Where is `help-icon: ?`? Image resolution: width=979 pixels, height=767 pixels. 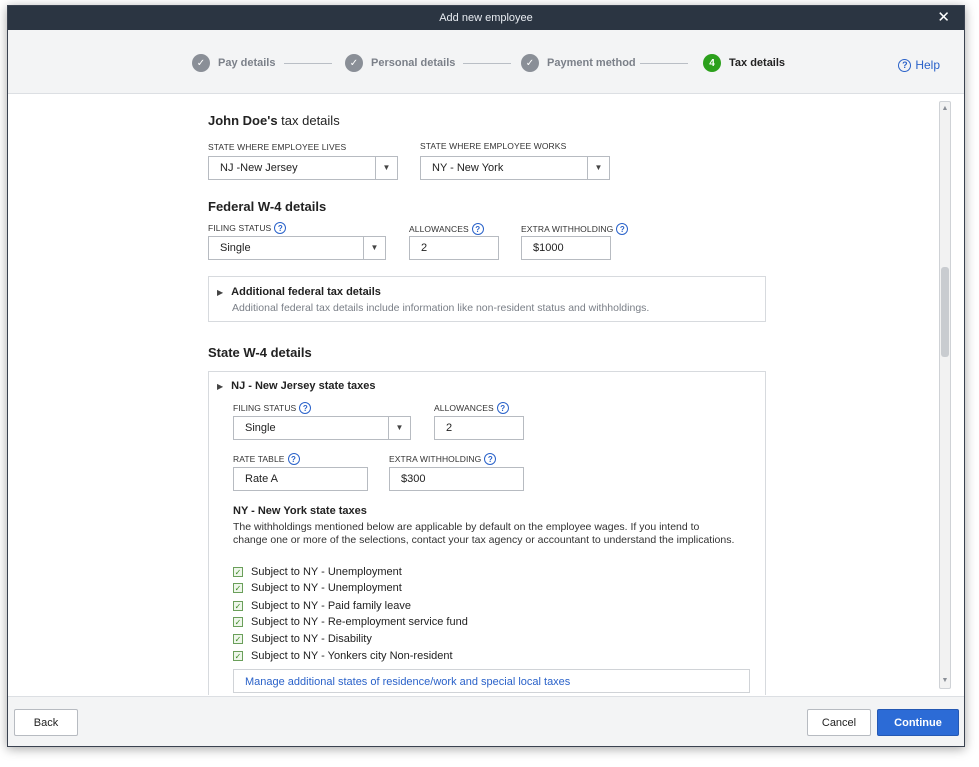 help-icon: ? is located at coordinates (905, 65).